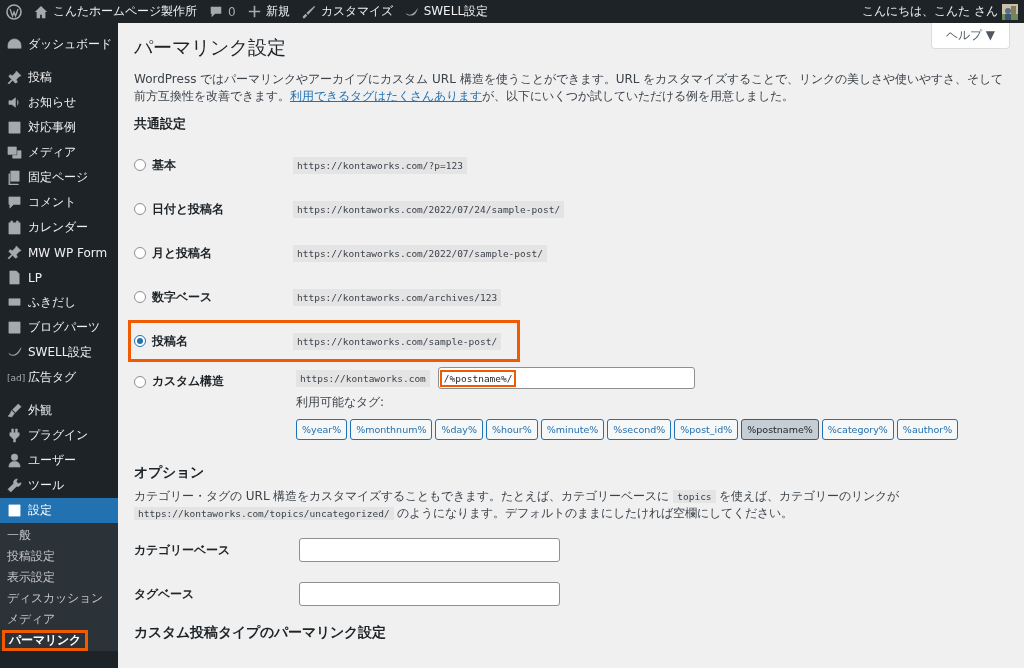 The height and width of the screenshot is (668, 1024). Describe the element at coordinates (213, 253) in the screenshot. I see `radio-option: 月と投稿名` at that location.